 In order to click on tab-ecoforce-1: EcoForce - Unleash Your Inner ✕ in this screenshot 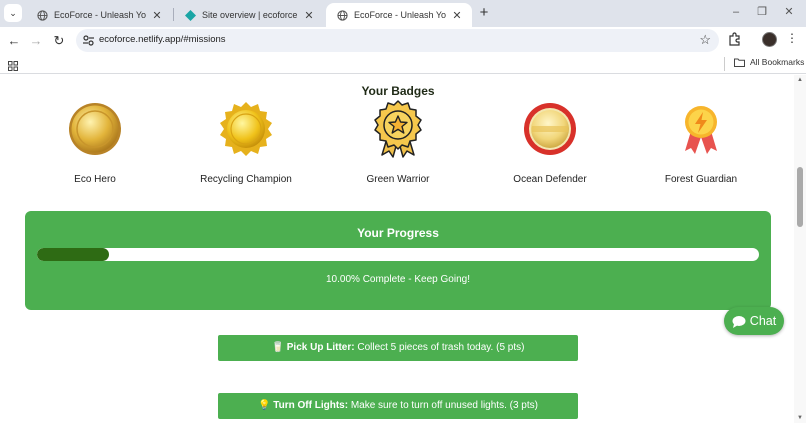, I will do `click(99, 15)`.